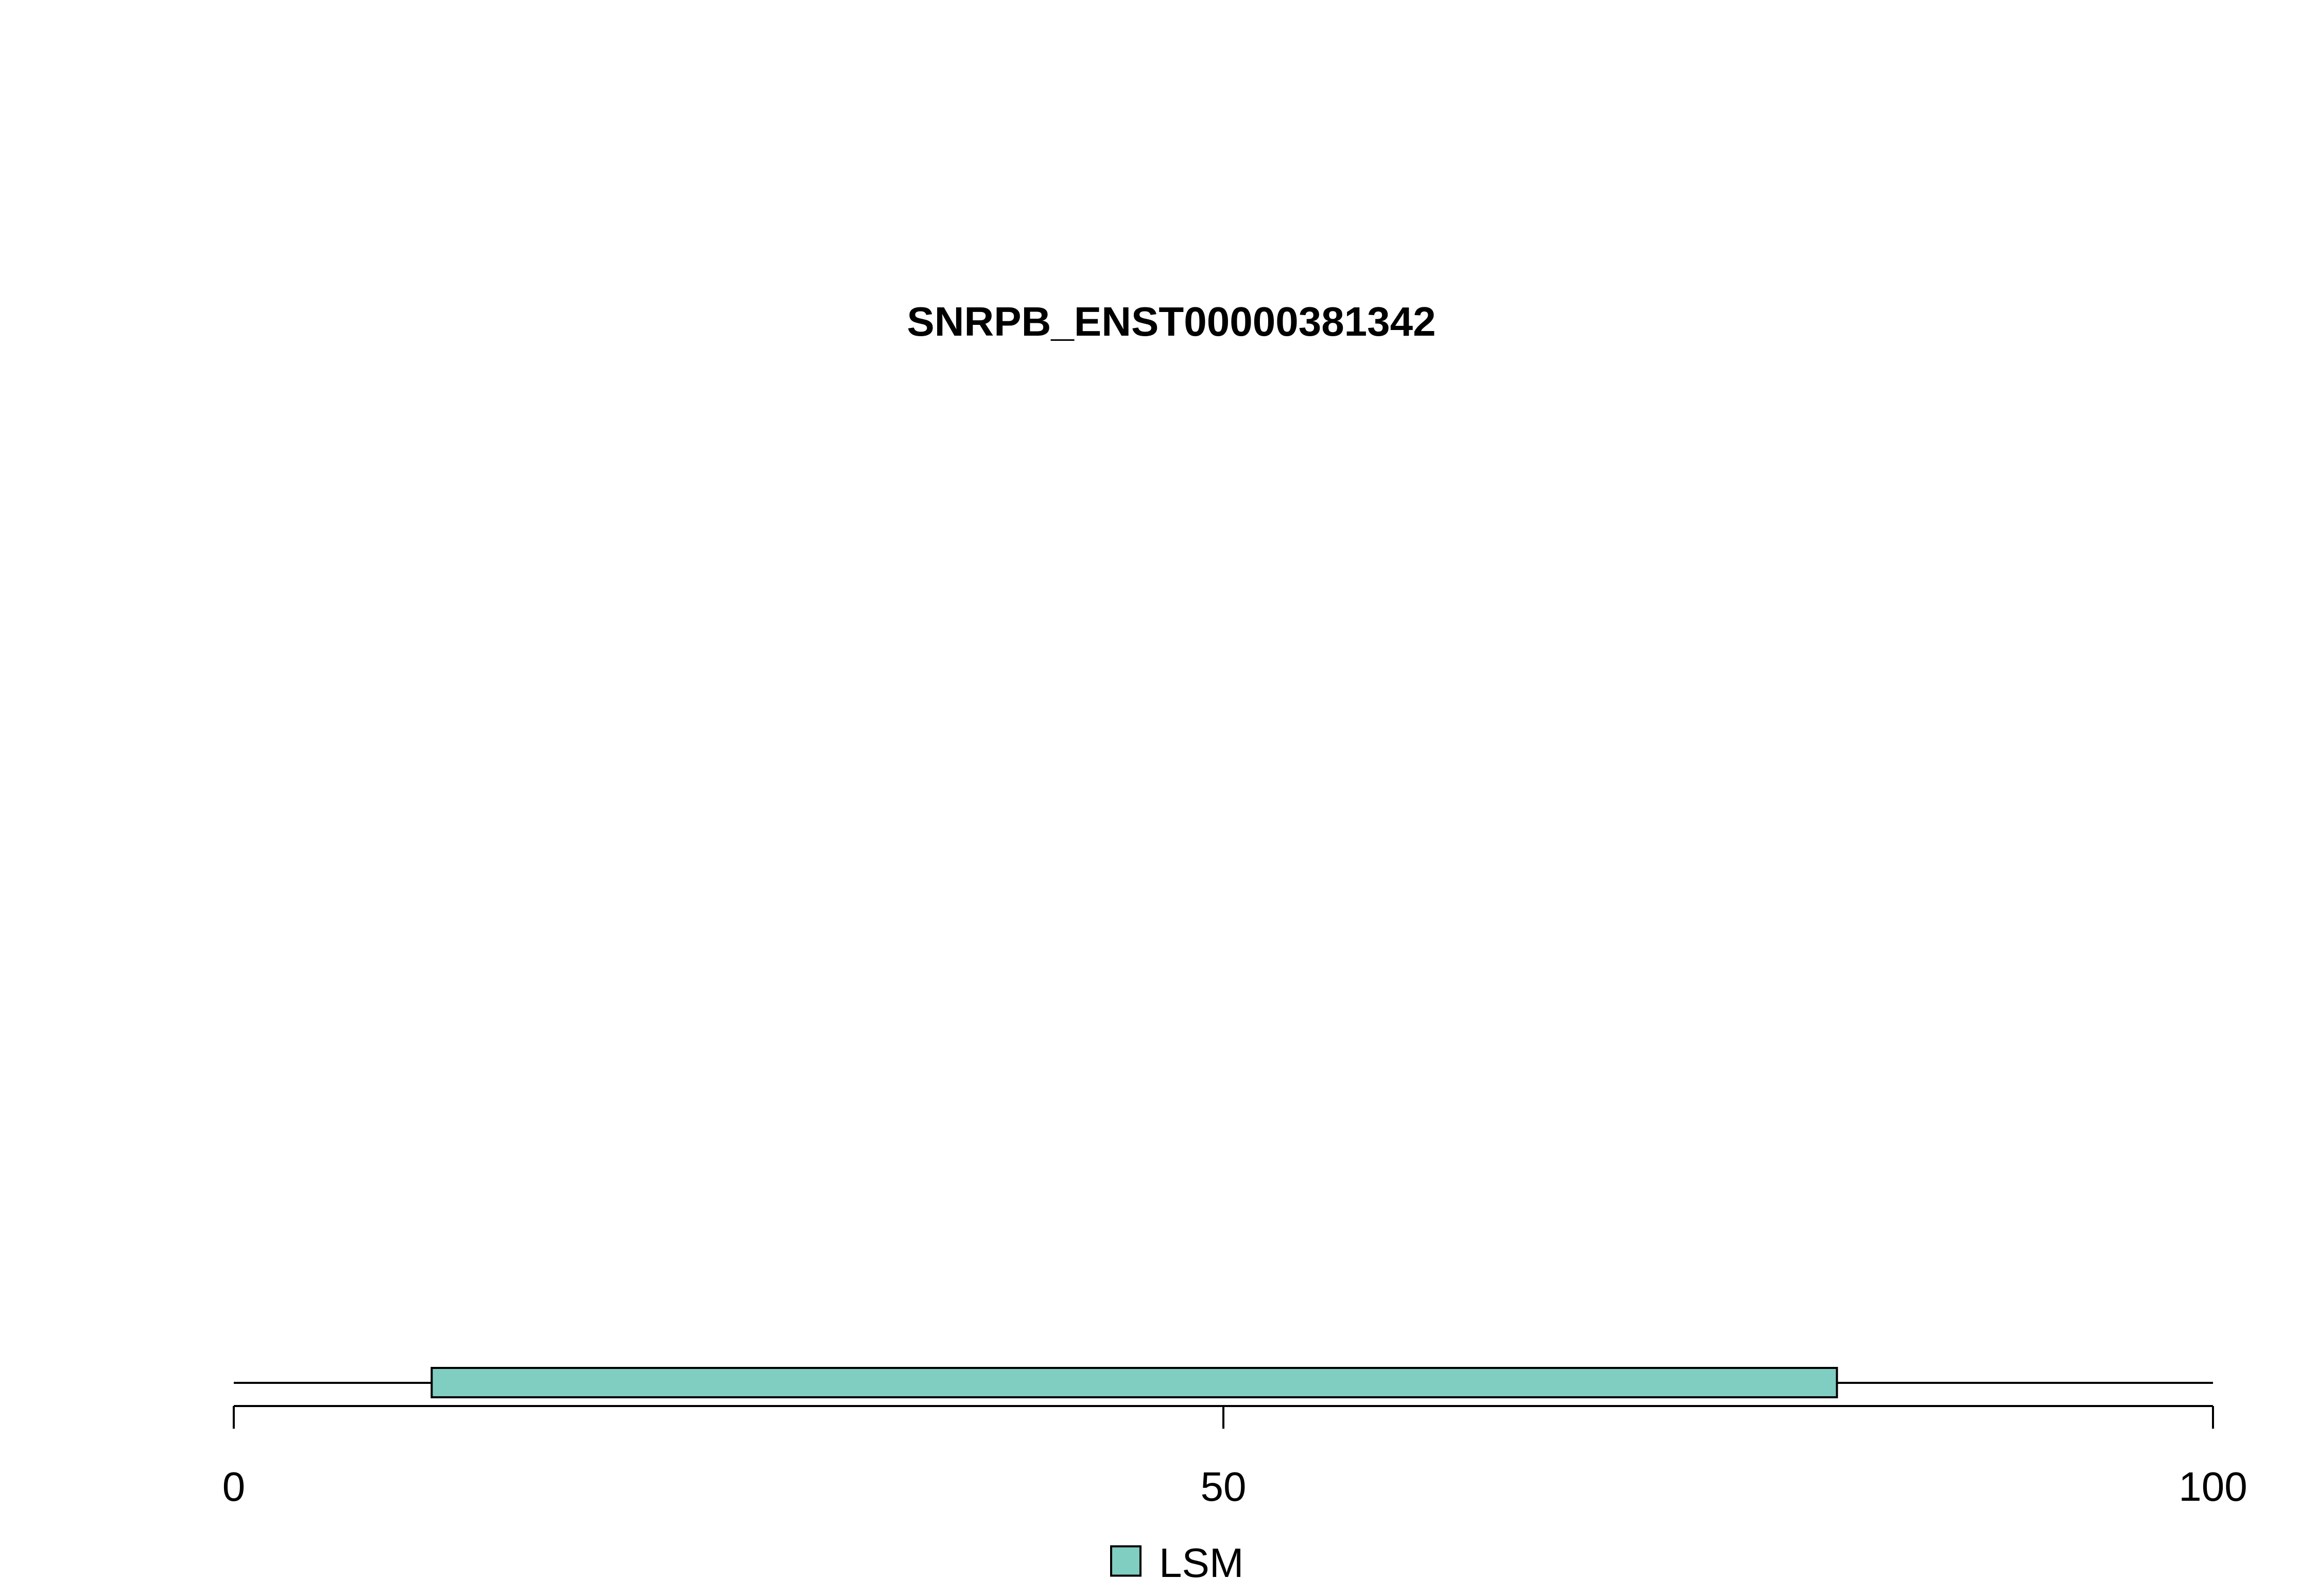 The height and width of the screenshot is (1596, 2317). Describe the element at coordinates (1224, 1487) in the screenshot. I see `x-tick-label-50: 50` at that location.